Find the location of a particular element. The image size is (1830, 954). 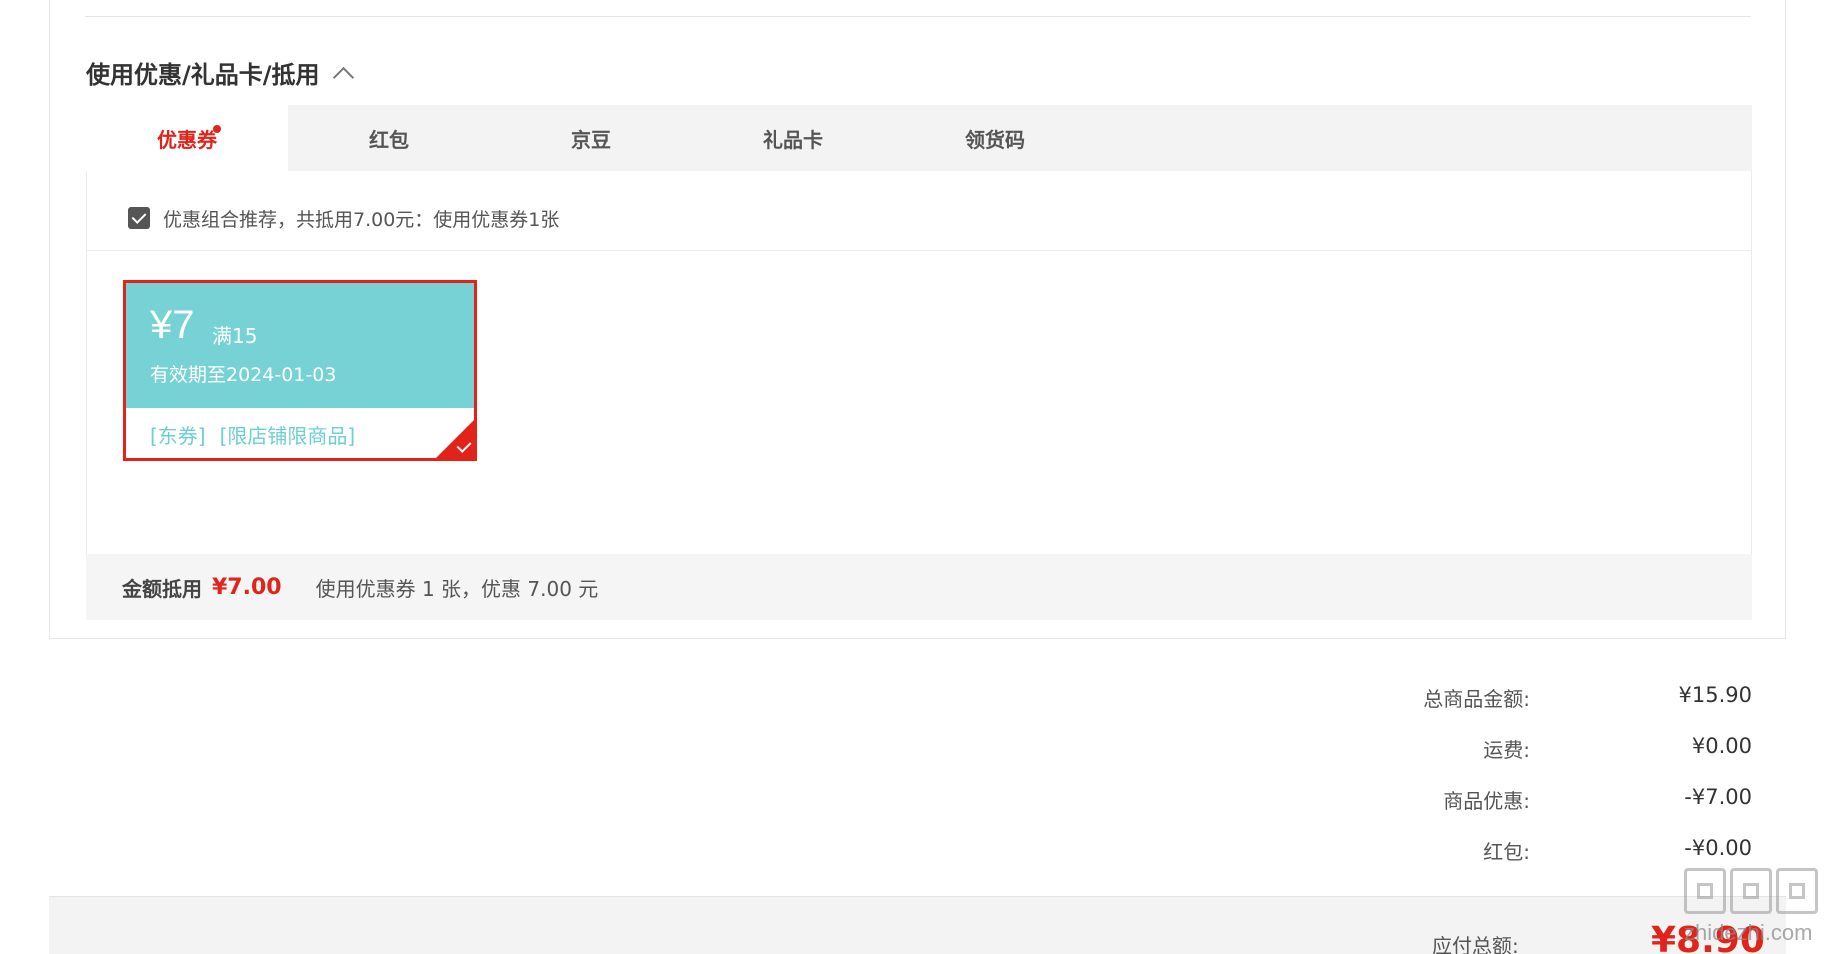

total-label: 商品优惠: is located at coordinates (1486, 801).